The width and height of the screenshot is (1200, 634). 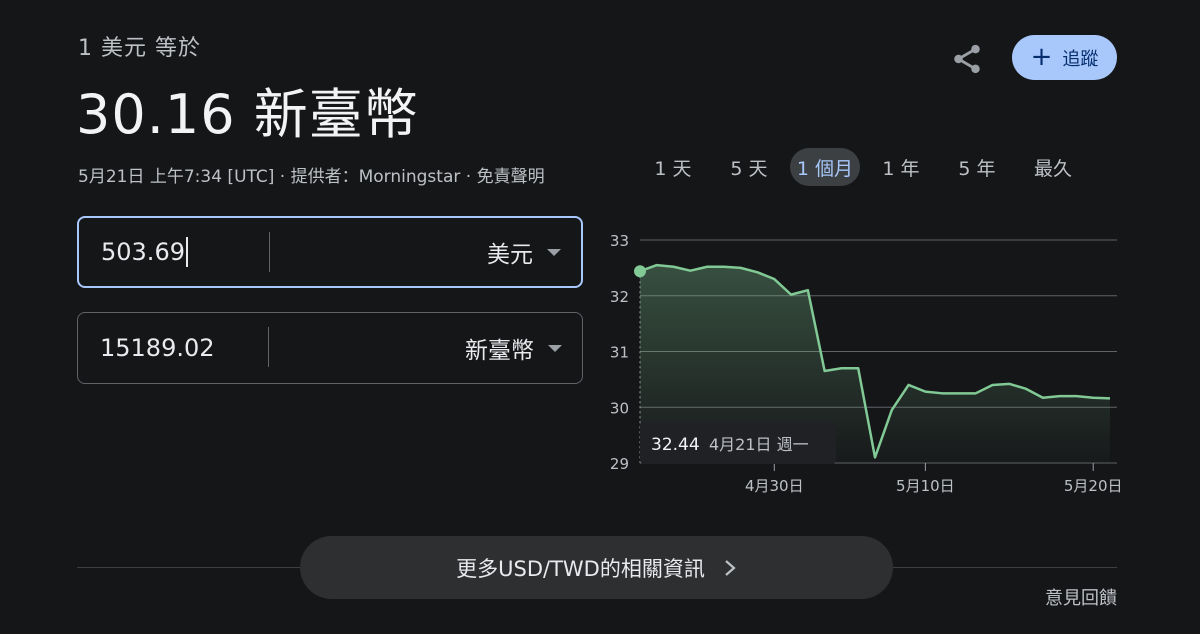 I want to click on tab-max: 最久, so click(x=1053, y=167).